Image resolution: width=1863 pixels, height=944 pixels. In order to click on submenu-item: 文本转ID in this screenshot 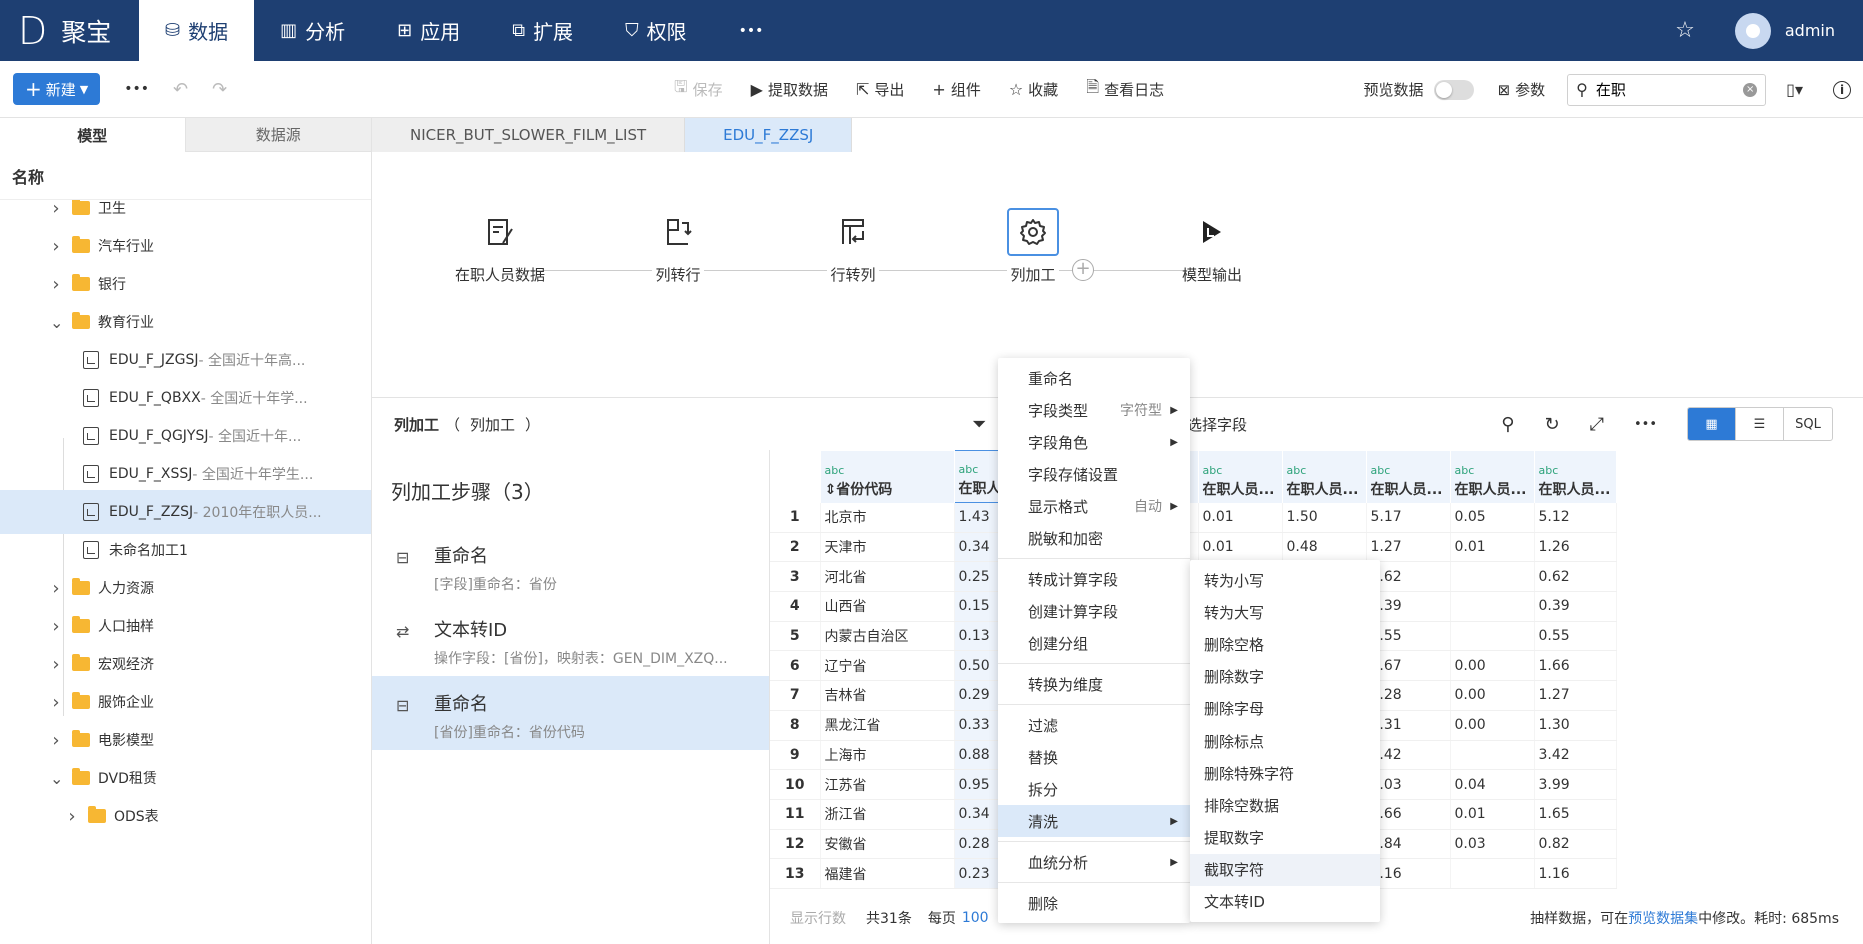, I will do `click(1285, 902)`.